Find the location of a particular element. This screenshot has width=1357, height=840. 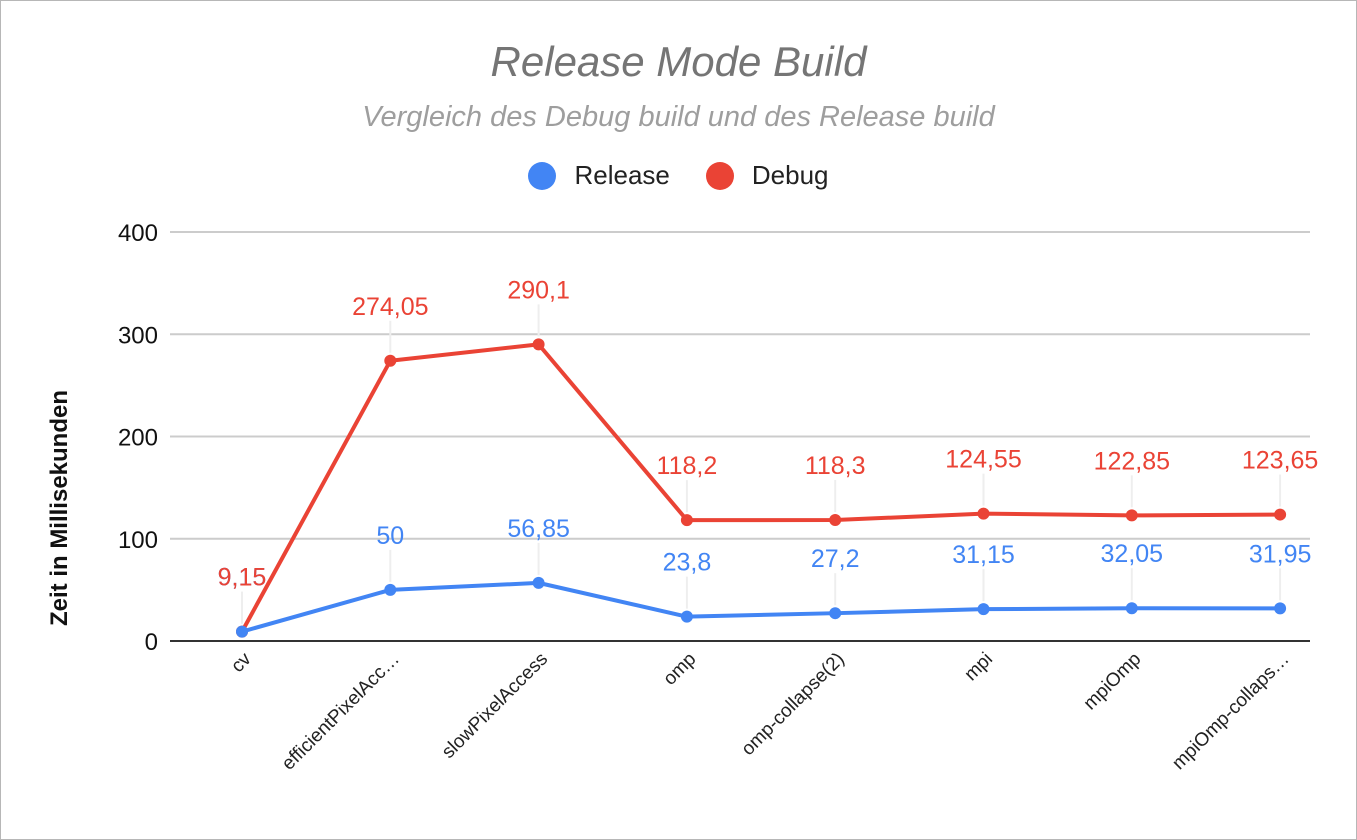

data-label-debug-1: 274,05 is located at coordinates (390, 307).